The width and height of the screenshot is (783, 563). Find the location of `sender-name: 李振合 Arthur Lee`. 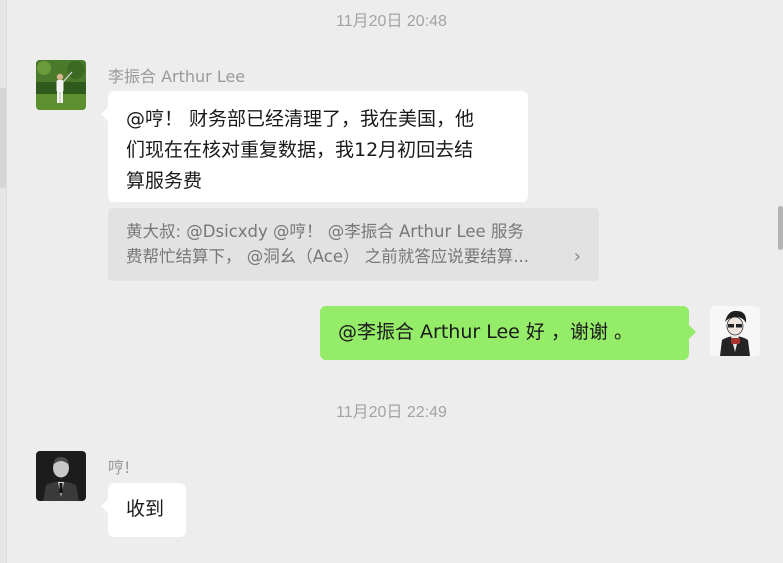

sender-name: 李振合 Arthur Lee is located at coordinates (177, 76).